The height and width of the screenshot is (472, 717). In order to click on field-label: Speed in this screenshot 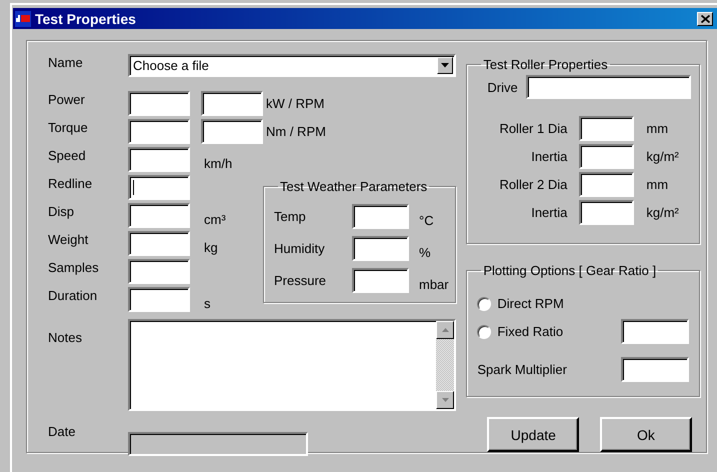, I will do `click(67, 156)`.